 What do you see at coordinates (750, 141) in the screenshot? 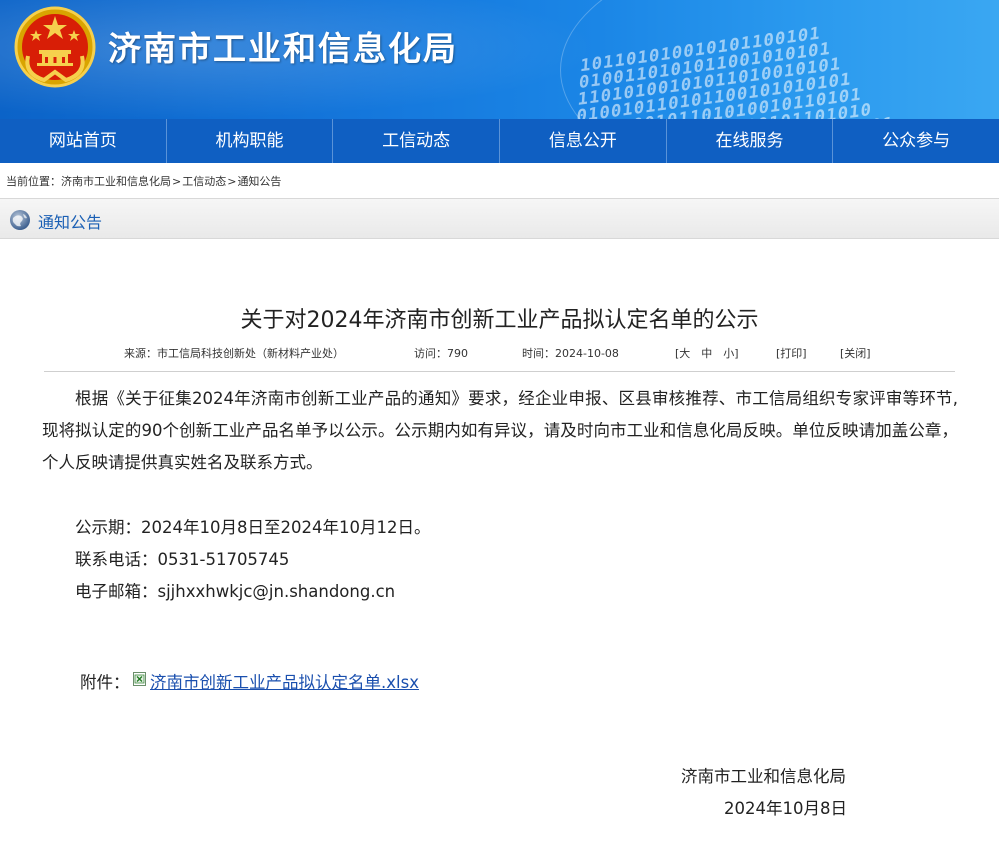
I see `nav-item-services: 在线服务` at bounding box center [750, 141].